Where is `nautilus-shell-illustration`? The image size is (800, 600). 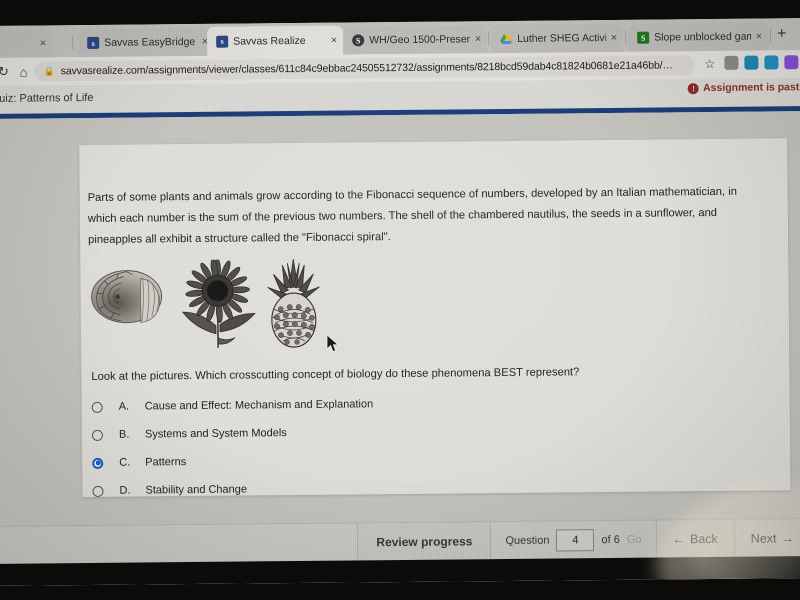 nautilus-shell-illustration is located at coordinates (127, 297).